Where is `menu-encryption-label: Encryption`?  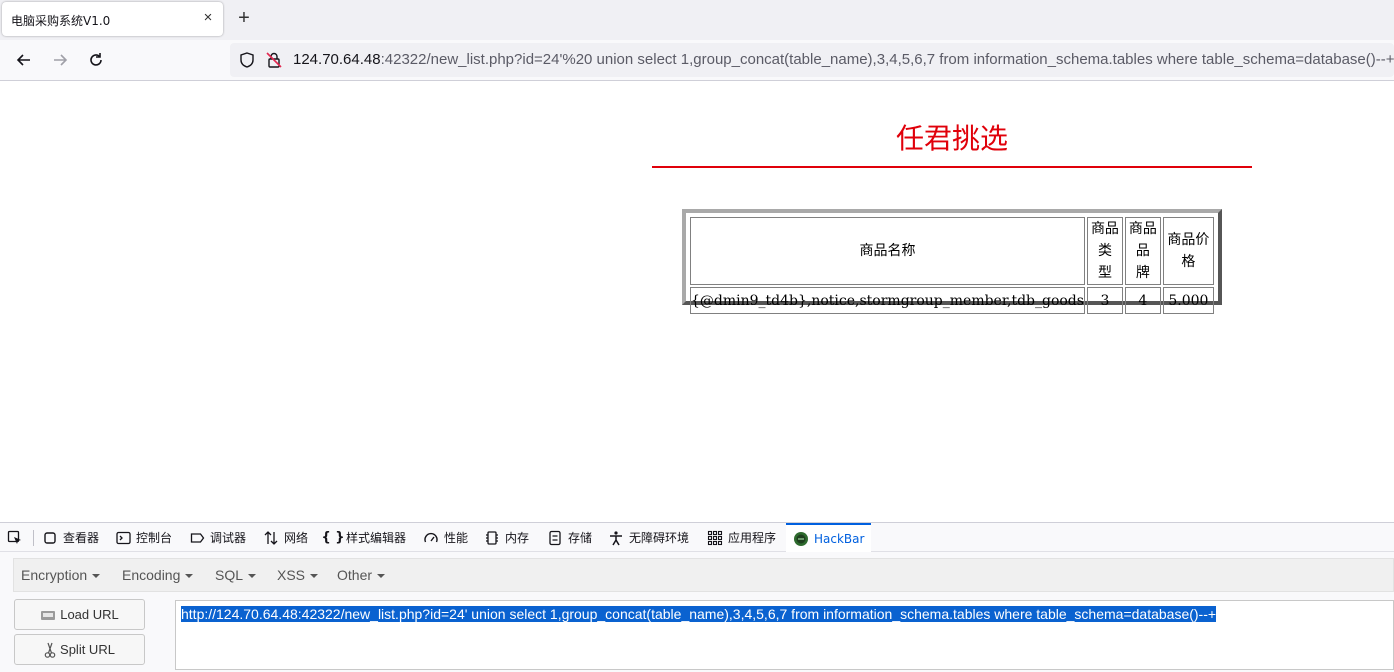
menu-encryption-label: Encryption is located at coordinates (54, 575).